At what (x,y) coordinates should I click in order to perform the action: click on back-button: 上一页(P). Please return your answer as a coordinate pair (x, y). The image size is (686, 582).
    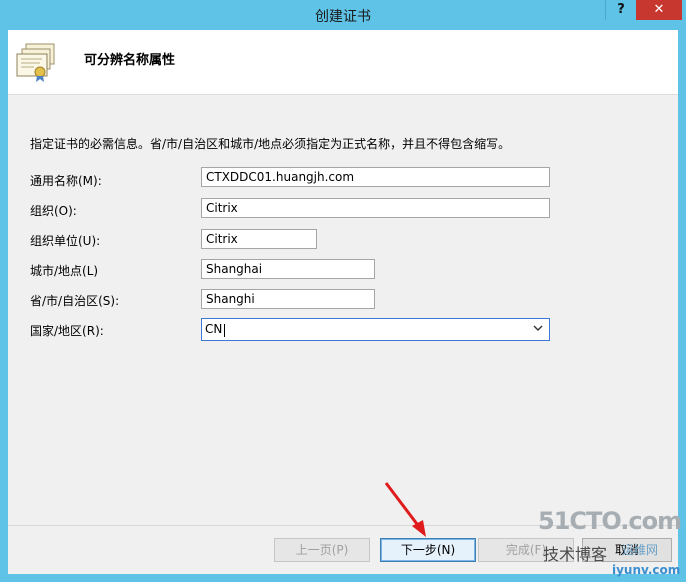
    Looking at the image, I should click on (322, 550).